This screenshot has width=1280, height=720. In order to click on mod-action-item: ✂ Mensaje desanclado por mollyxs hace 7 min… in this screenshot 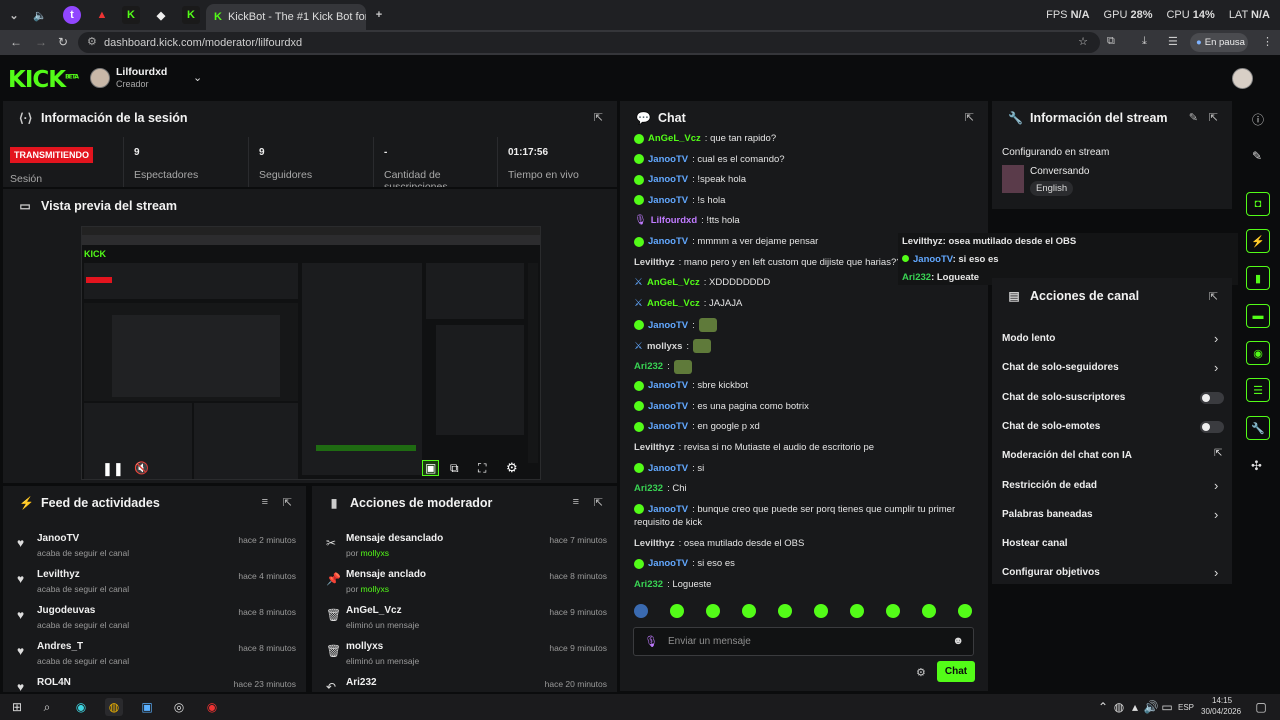, I will do `click(464, 544)`.